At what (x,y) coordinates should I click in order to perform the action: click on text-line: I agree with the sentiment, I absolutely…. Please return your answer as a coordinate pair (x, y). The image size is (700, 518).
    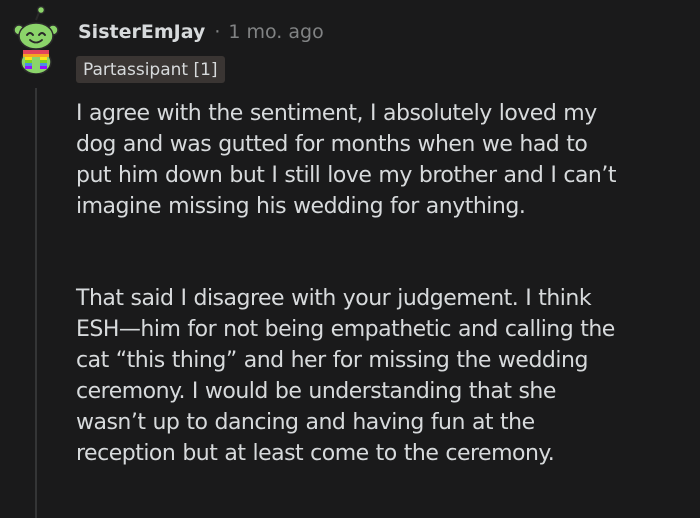
    Looking at the image, I should click on (336, 113).